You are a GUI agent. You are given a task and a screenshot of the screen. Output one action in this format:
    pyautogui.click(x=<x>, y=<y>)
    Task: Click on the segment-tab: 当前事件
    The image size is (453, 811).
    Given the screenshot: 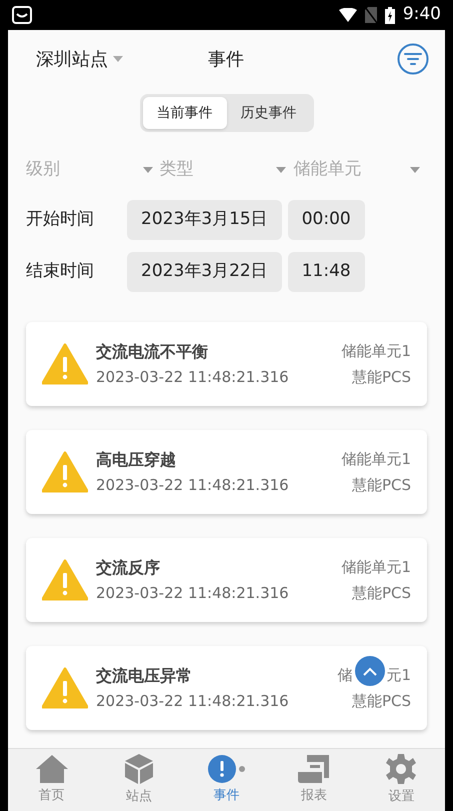 What is the action you would take?
    pyautogui.click(x=184, y=113)
    